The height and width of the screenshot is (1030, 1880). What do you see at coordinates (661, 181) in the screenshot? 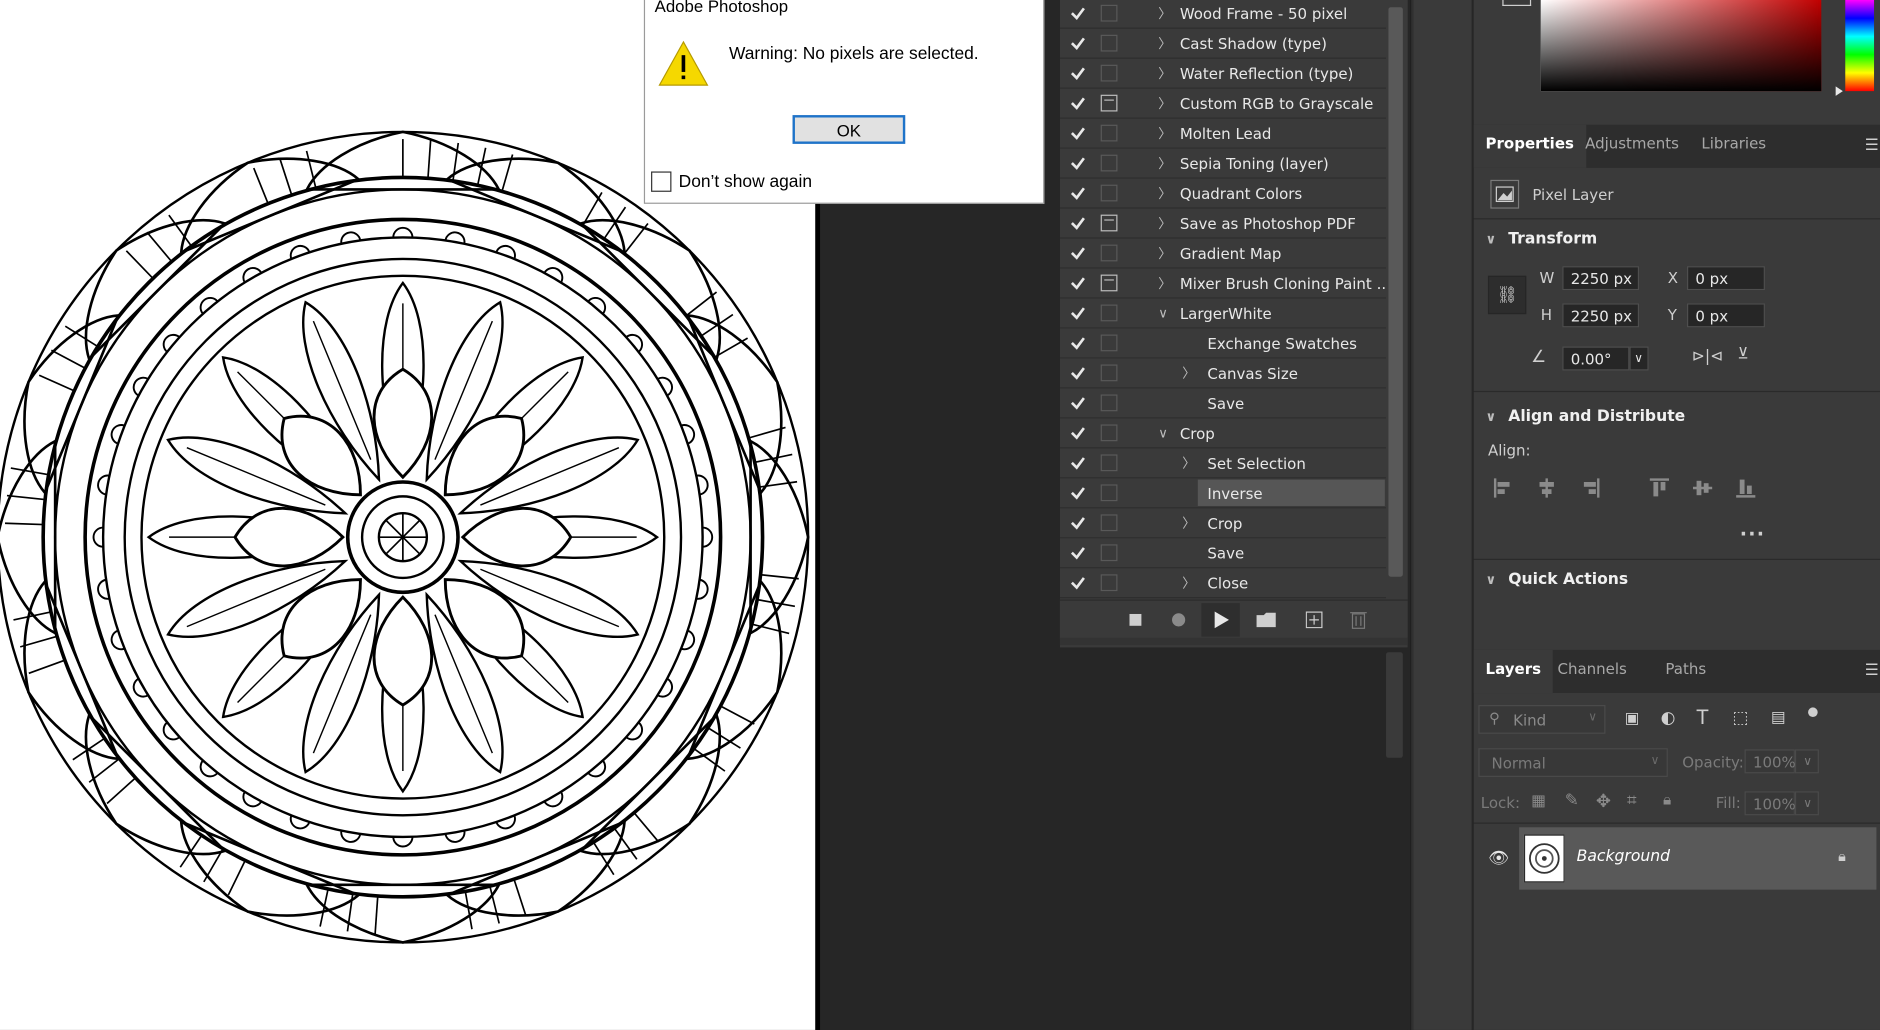
I see `dont-show-again-checkbox` at bounding box center [661, 181].